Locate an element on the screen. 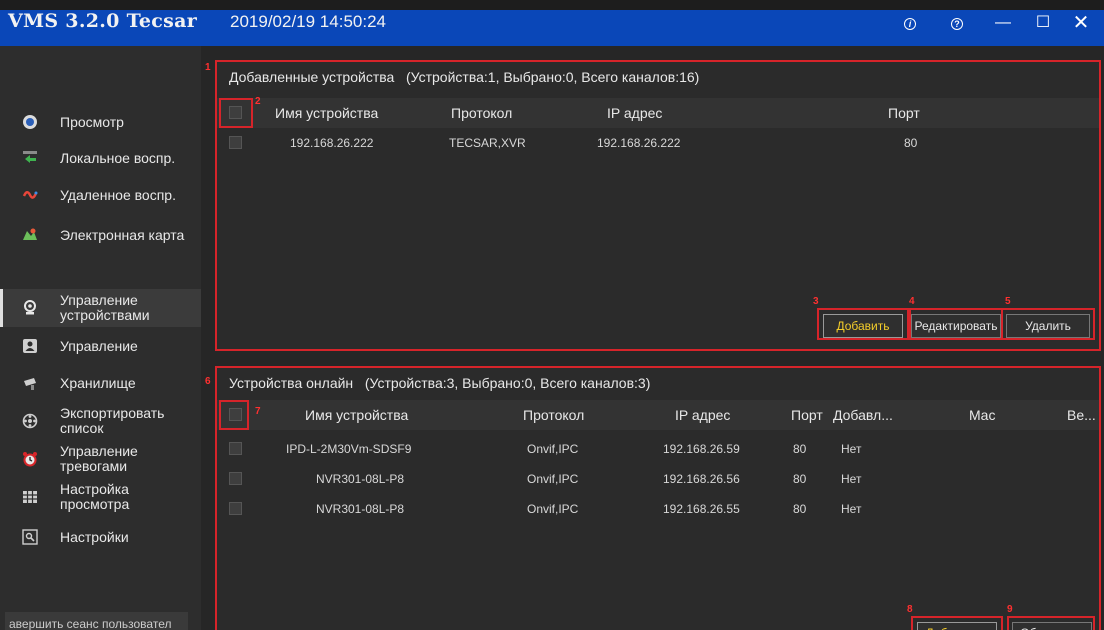 This screenshot has width=1104, height=630. sidebar-item-remote-playback: Удаленное воспр. is located at coordinates (100, 195).